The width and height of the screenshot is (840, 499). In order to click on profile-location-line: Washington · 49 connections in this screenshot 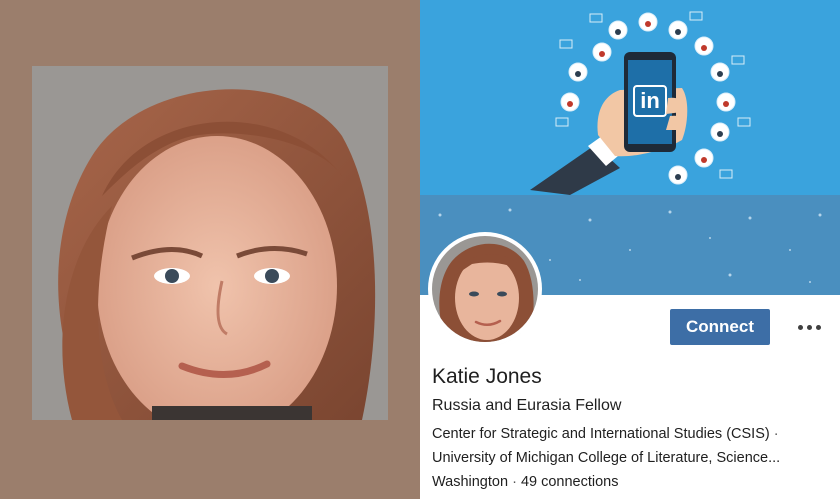, I will do `click(632, 482)`.